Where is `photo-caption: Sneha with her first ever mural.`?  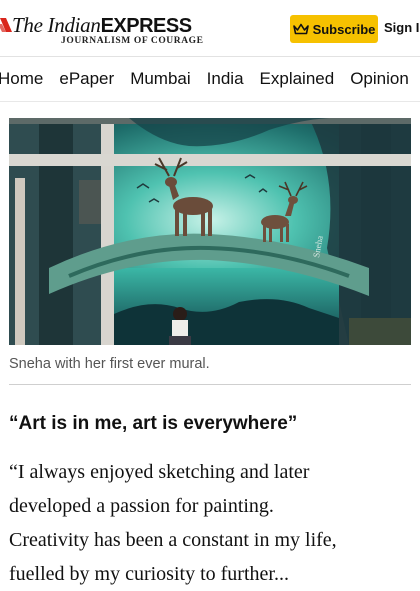 photo-caption: Sneha with her first ever mural. is located at coordinates (109, 364).